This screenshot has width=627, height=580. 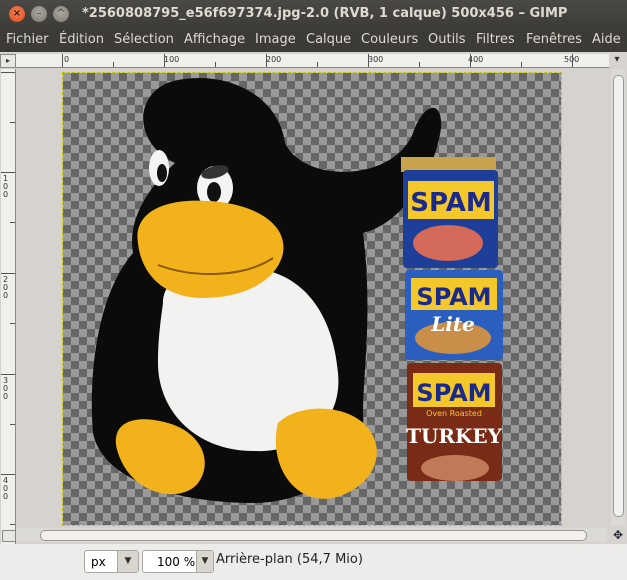 What do you see at coordinates (98, 562) in the screenshot?
I see `unit-value: px` at bounding box center [98, 562].